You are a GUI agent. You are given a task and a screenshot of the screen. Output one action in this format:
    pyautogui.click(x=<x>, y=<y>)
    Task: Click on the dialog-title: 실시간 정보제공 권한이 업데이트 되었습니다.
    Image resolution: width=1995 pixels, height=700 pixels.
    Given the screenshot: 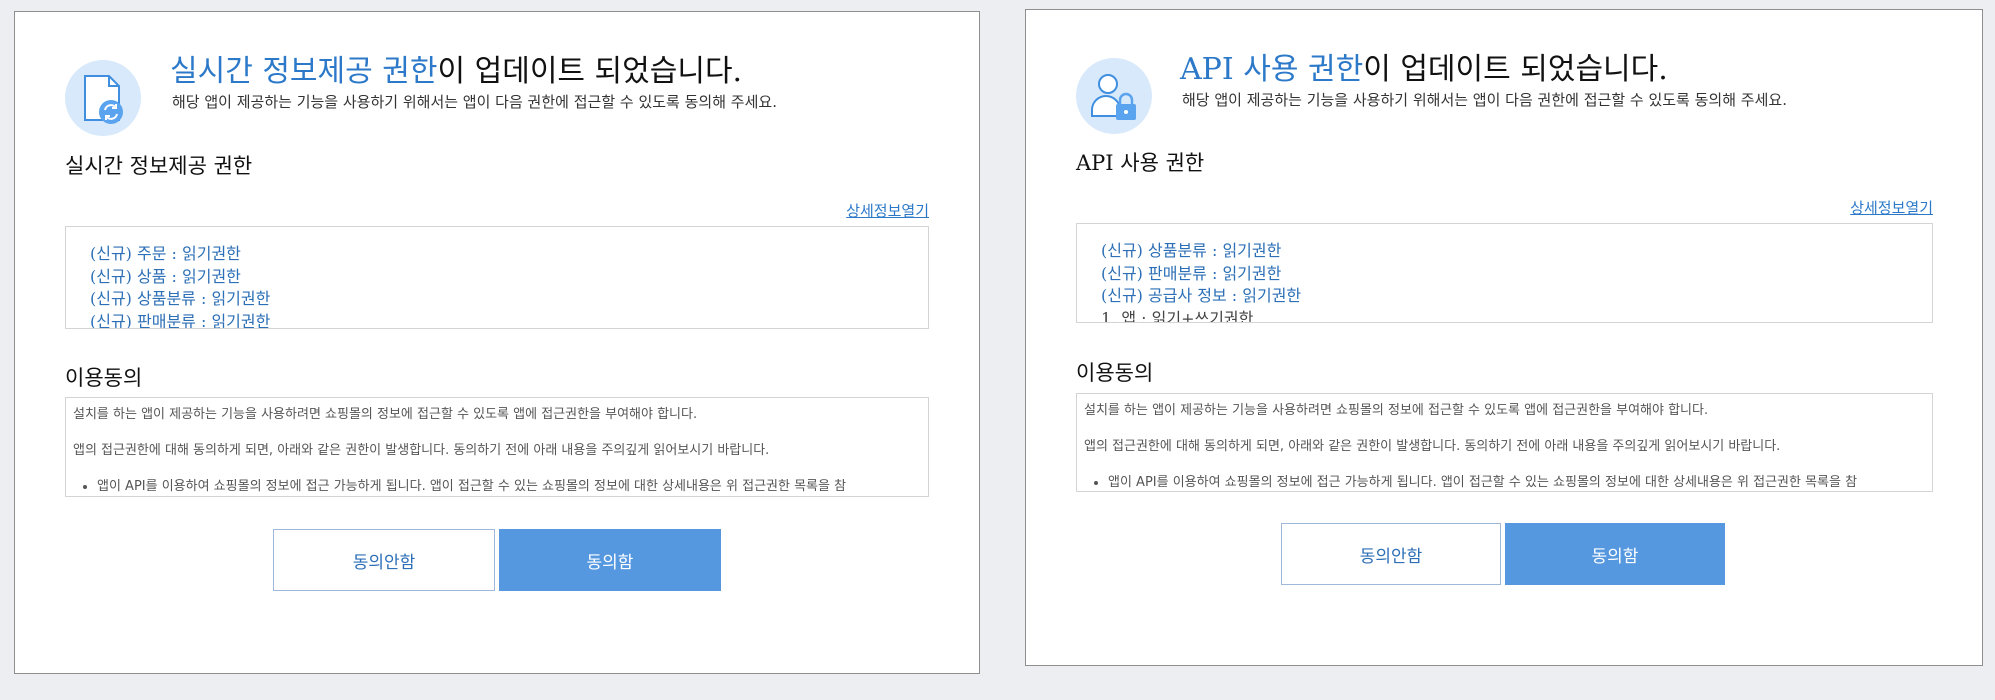 What is the action you would take?
    pyautogui.click(x=456, y=68)
    